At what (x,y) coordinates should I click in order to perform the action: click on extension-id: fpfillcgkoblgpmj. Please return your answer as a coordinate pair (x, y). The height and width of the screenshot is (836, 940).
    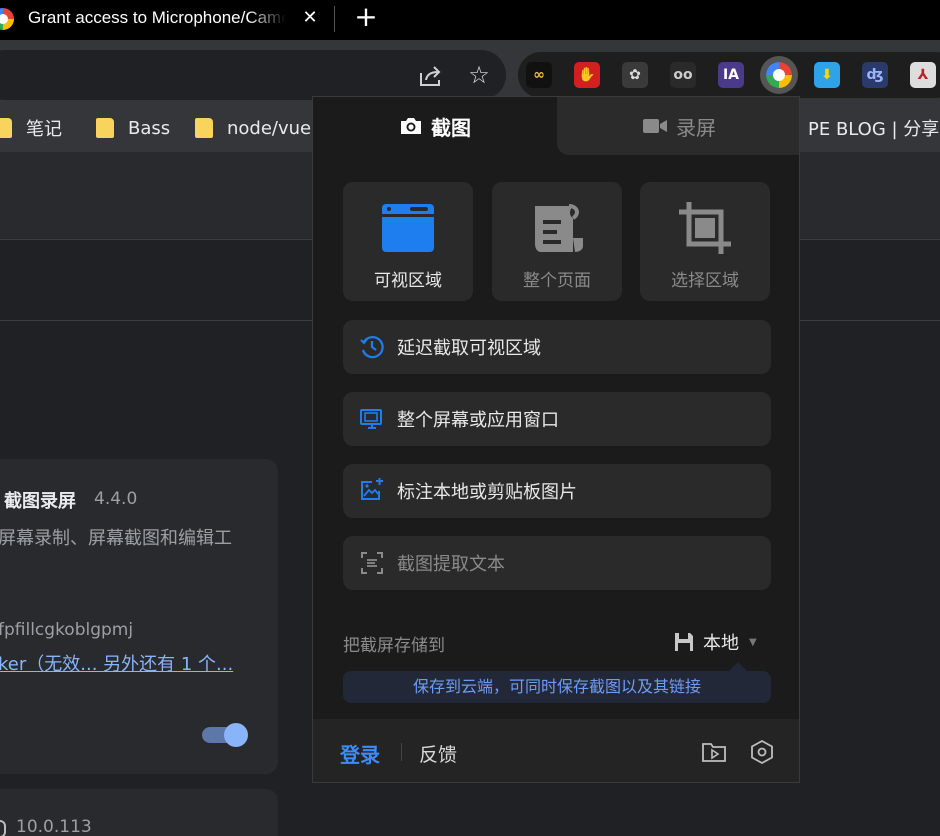
    Looking at the image, I should click on (67, 630).